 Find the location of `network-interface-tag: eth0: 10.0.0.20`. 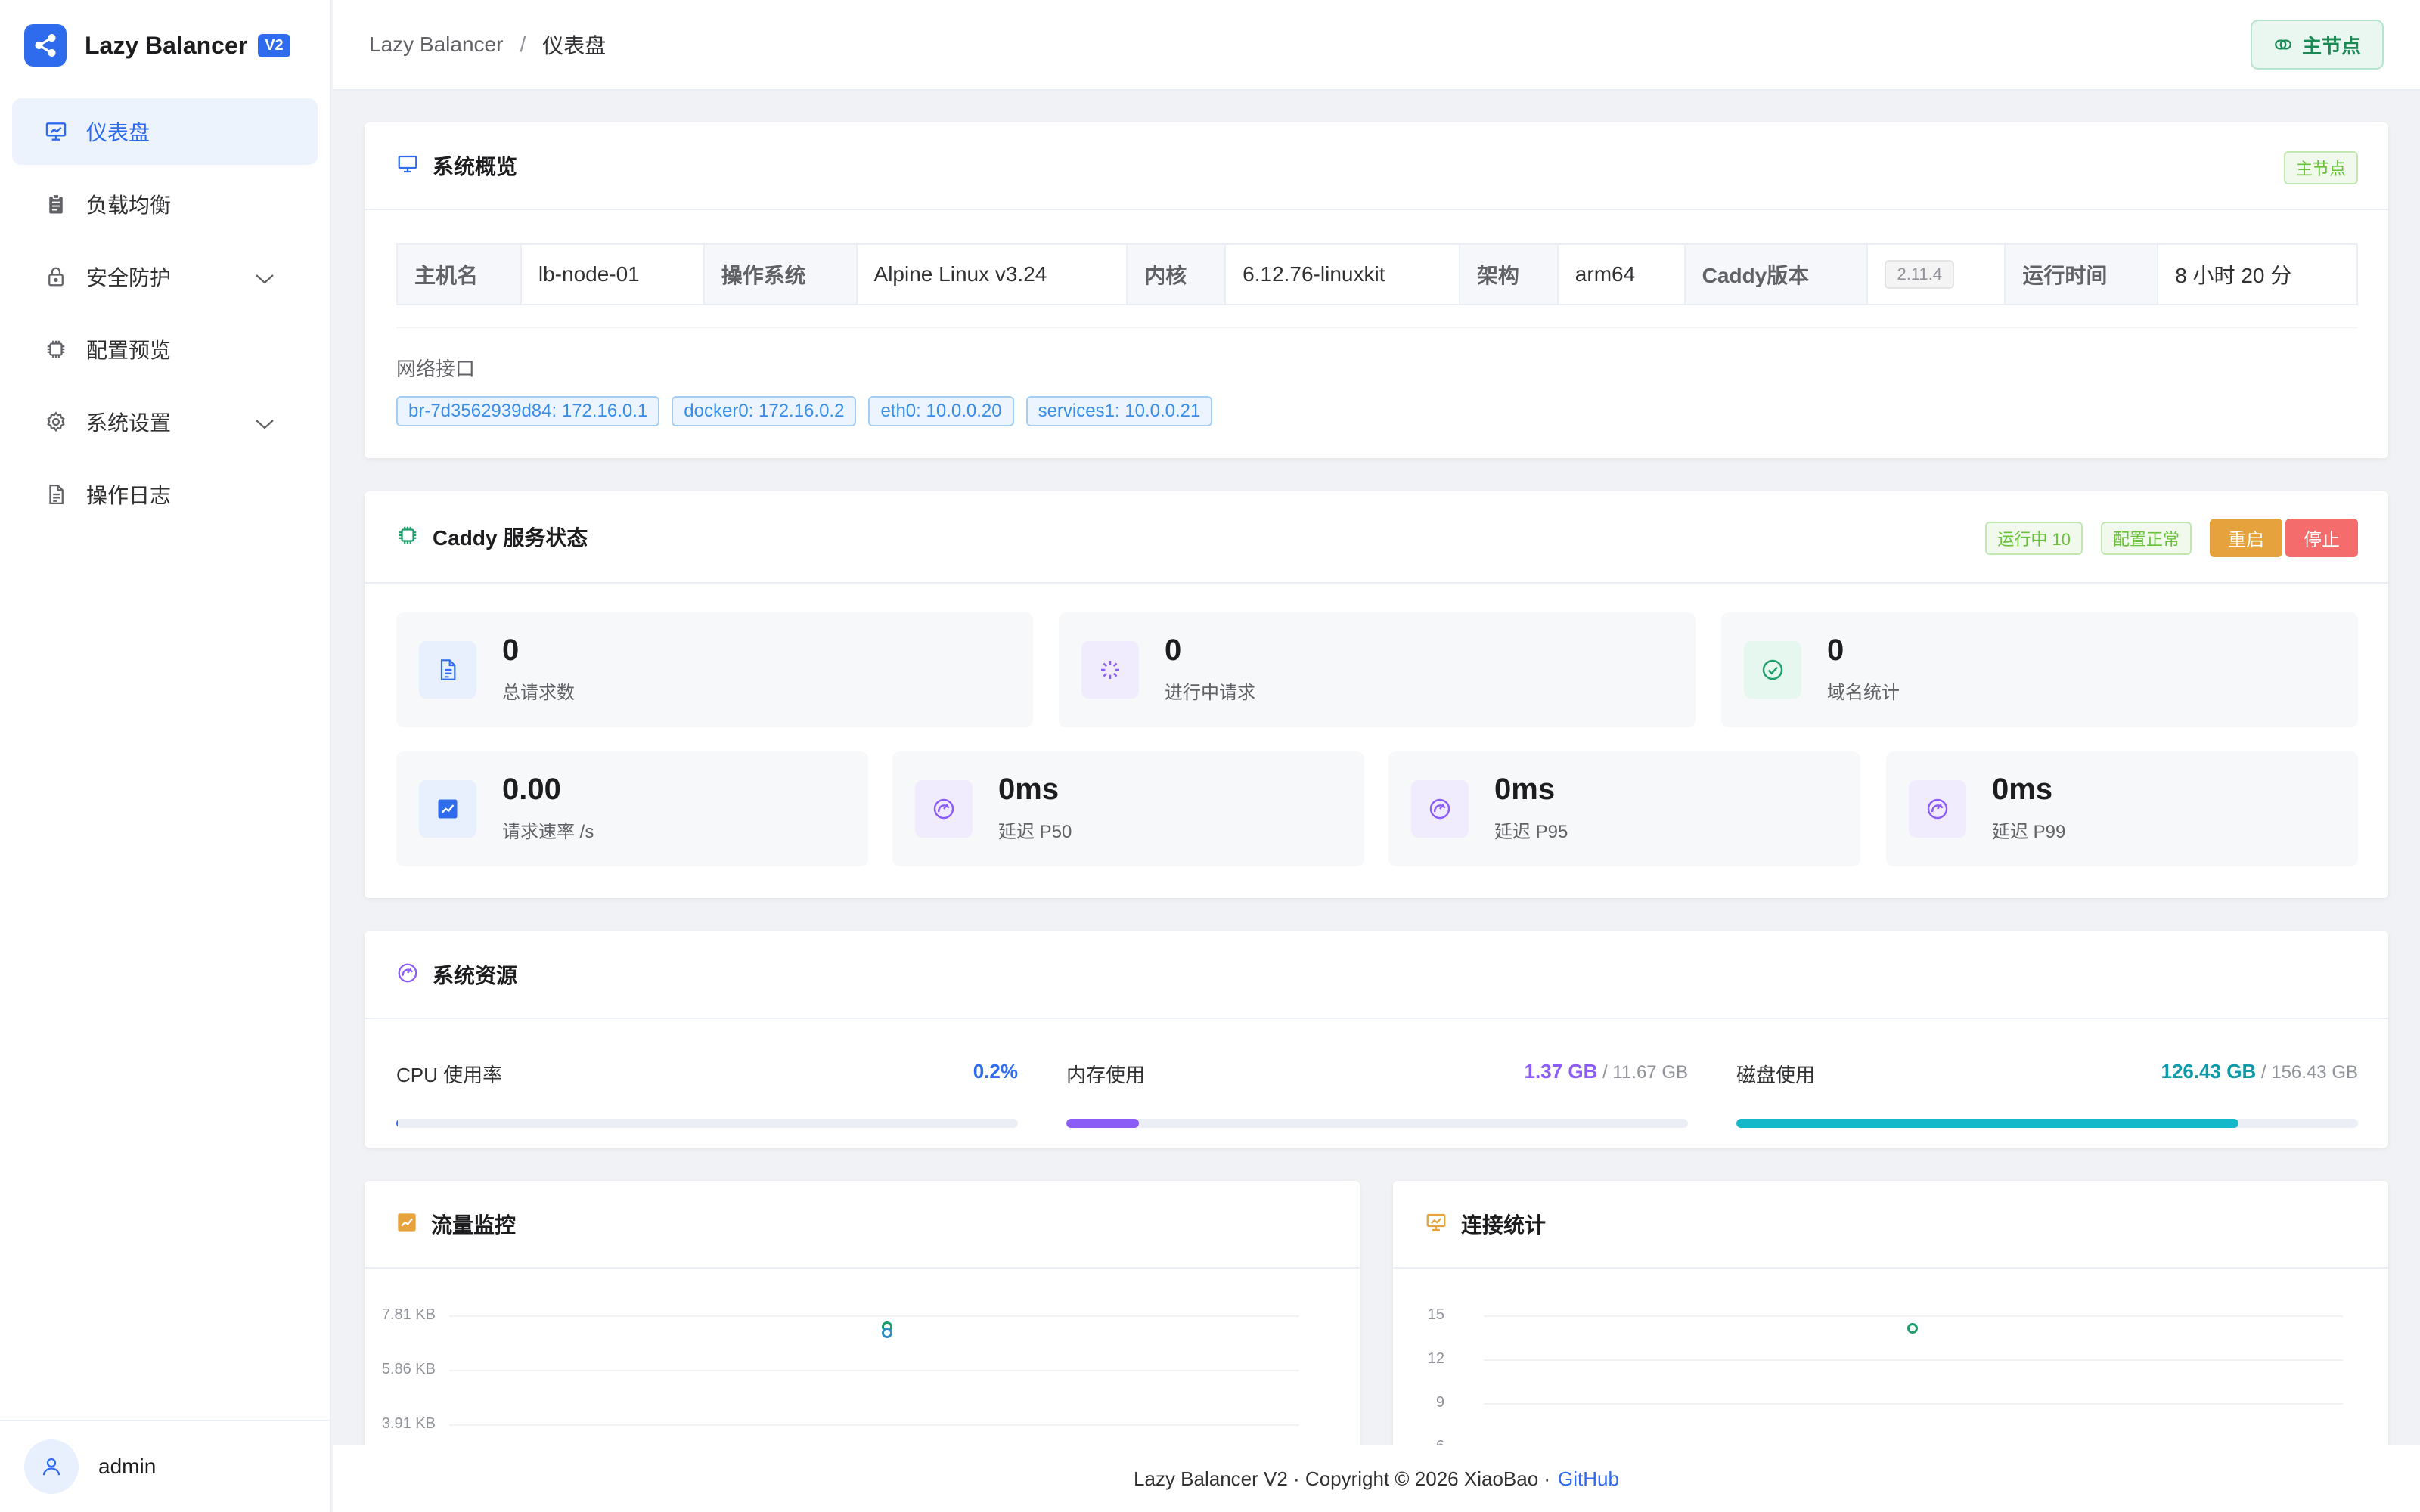

network-interface-tag: eth0: 10.0.0.20 is located at coordinates (941, 411).